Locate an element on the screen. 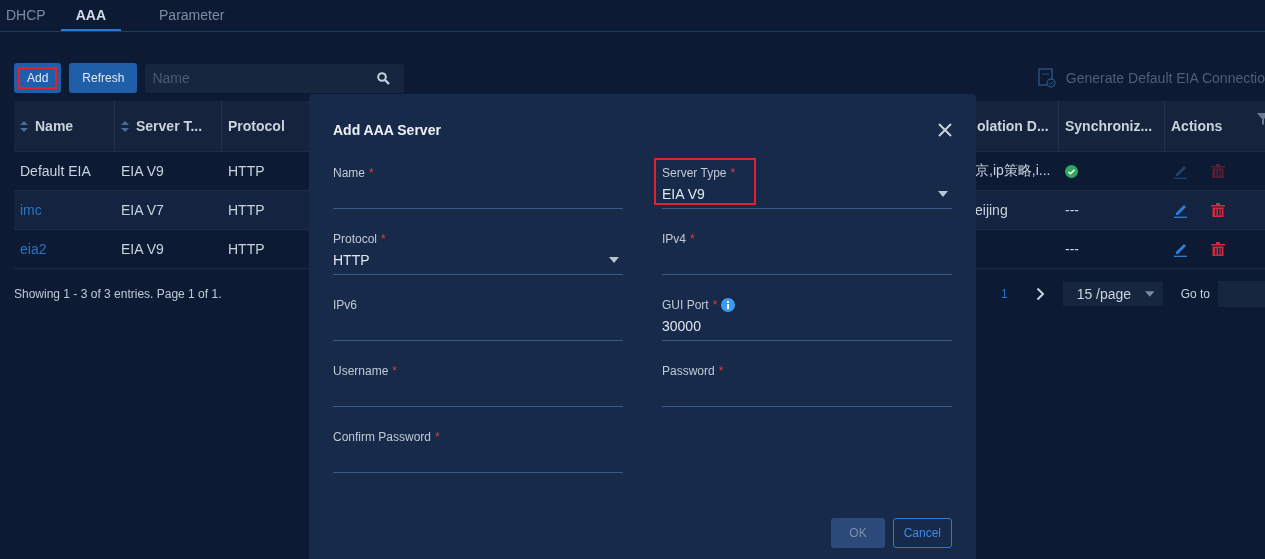  field-label: Protocol is located at coordinates (355, 239).